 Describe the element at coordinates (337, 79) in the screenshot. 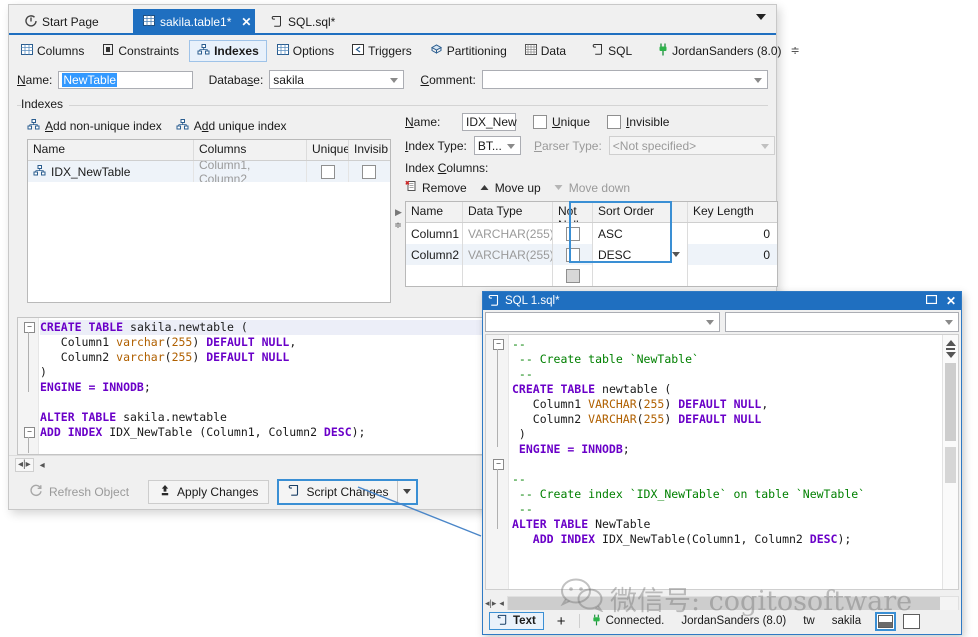

I see `database-select: sakila` at that location.